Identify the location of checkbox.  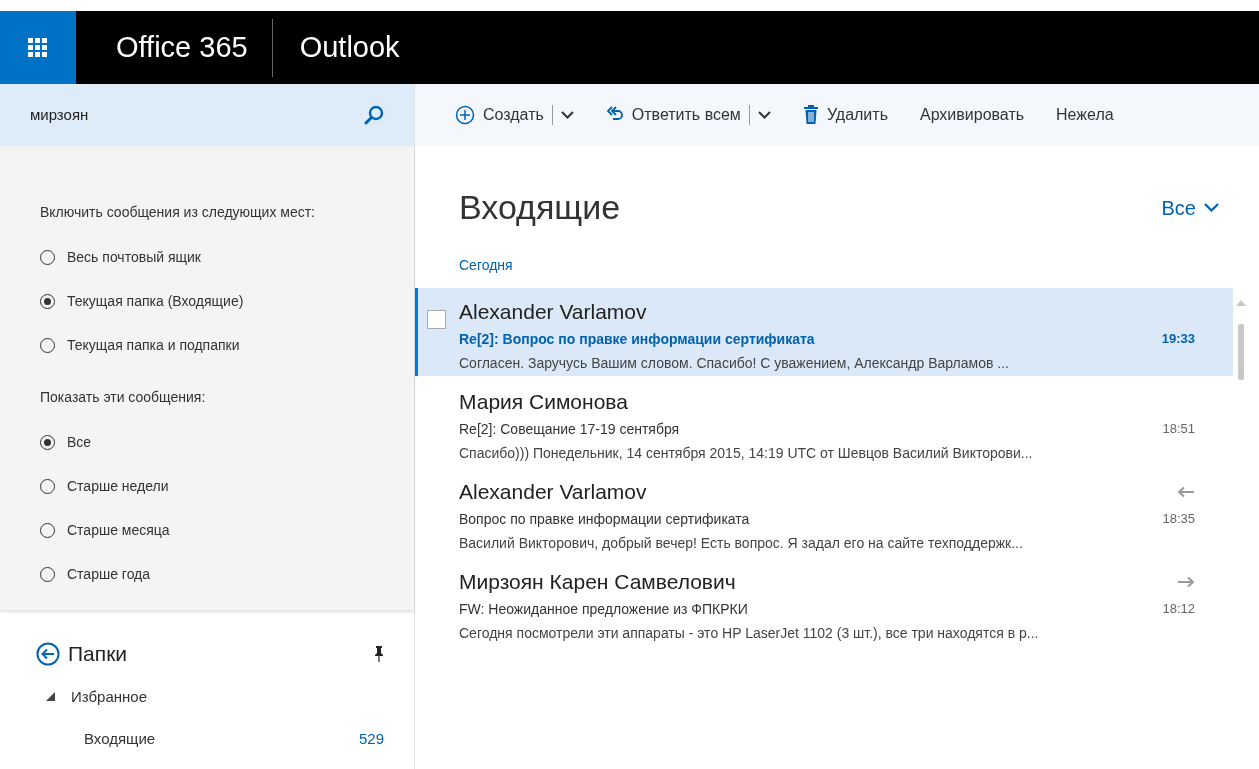
(436, 319).